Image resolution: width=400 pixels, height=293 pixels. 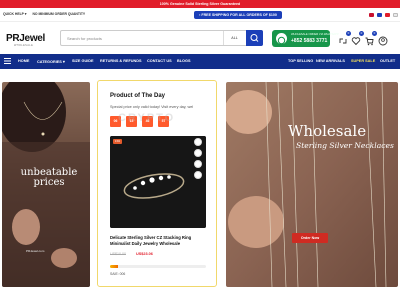 I want to click on product-image: 13%, so click(x=158, y=182).